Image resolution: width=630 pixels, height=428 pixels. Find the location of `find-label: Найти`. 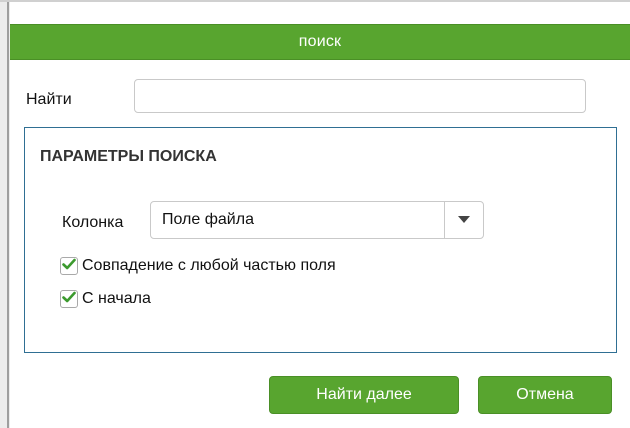

find-label: Найти is located at coordinates (49, 99).